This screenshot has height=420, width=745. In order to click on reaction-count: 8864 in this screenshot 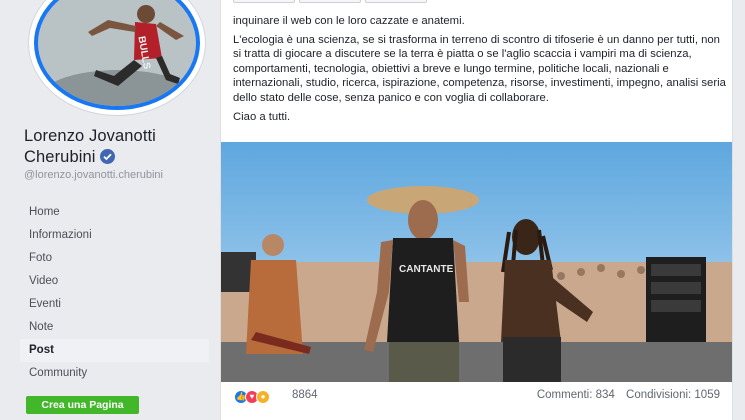, I will do `click(305, 395)`.